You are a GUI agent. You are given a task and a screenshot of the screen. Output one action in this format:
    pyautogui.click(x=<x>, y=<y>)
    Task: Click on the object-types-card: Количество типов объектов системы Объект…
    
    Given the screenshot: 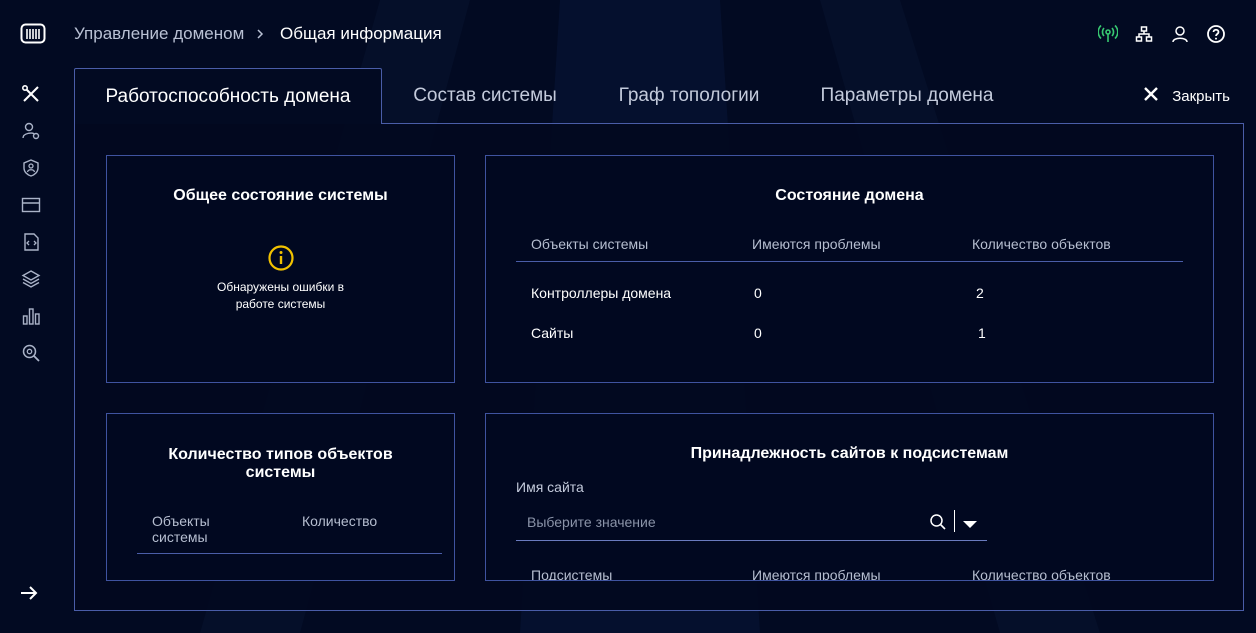 What is the action you would take?
    pyautogui.click(x=280, y=497)
    